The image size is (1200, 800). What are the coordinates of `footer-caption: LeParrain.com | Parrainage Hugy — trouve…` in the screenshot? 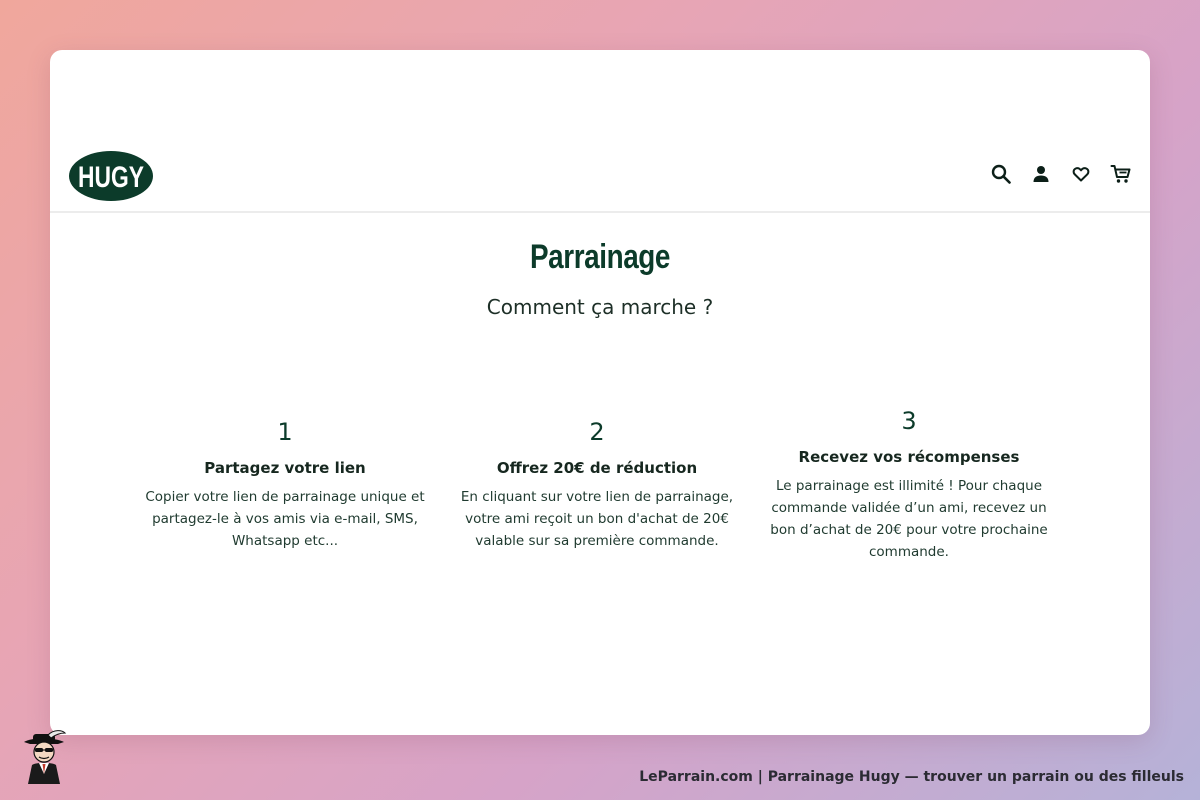 It's located at (911, 777).